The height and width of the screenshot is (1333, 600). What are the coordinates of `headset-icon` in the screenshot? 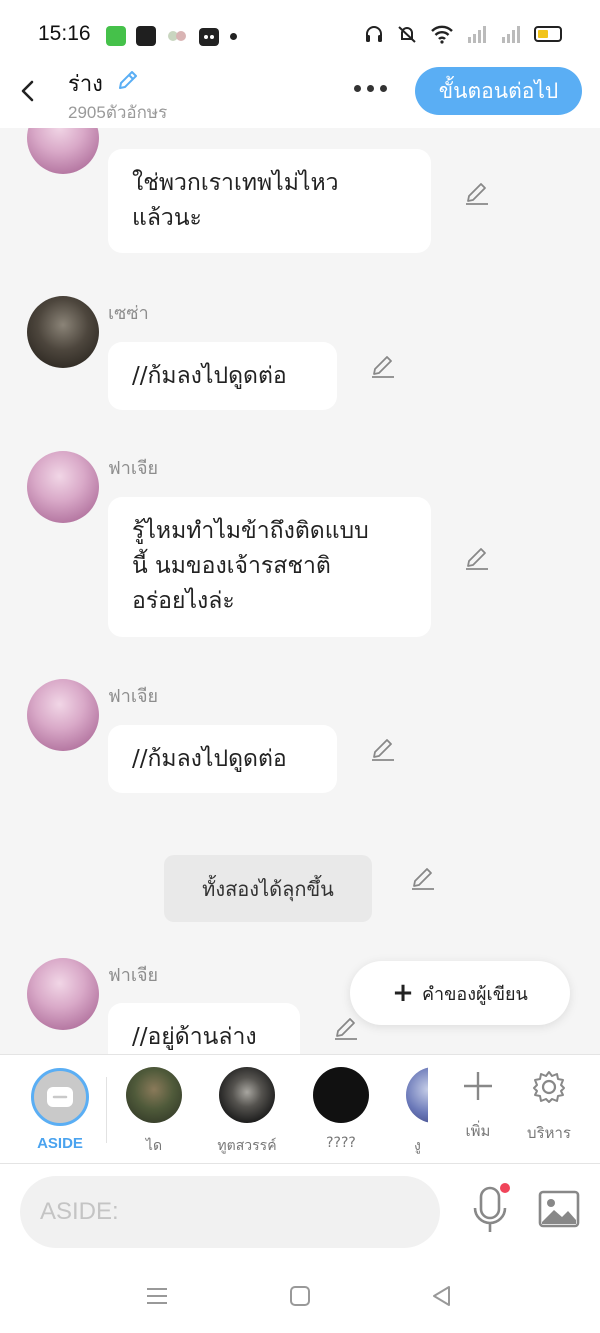 It's located at (374, 34).